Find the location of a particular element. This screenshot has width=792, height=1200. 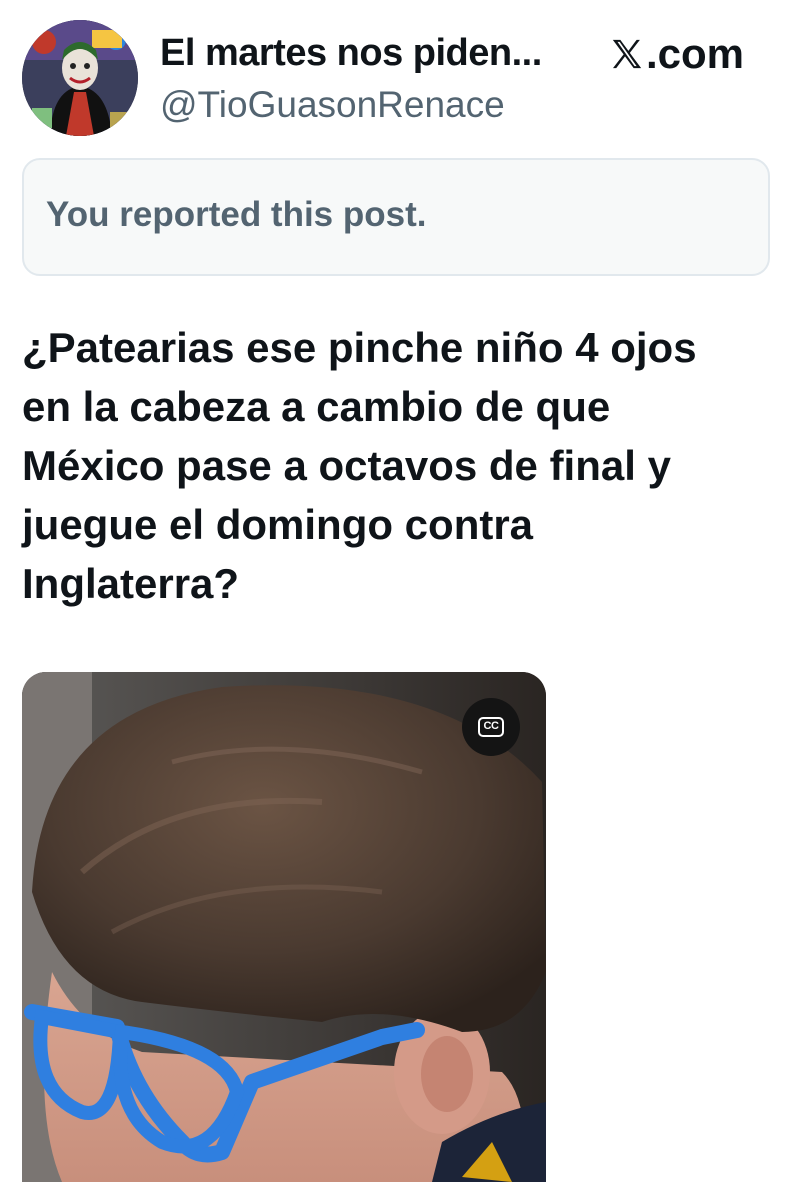

avatar is located at coordinates (80, 78).